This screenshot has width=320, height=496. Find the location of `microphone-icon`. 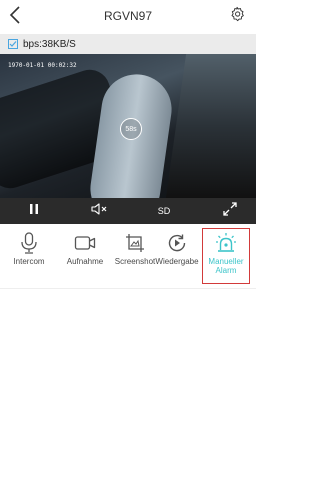

microphone-icon is located at coordinates (29, 243).